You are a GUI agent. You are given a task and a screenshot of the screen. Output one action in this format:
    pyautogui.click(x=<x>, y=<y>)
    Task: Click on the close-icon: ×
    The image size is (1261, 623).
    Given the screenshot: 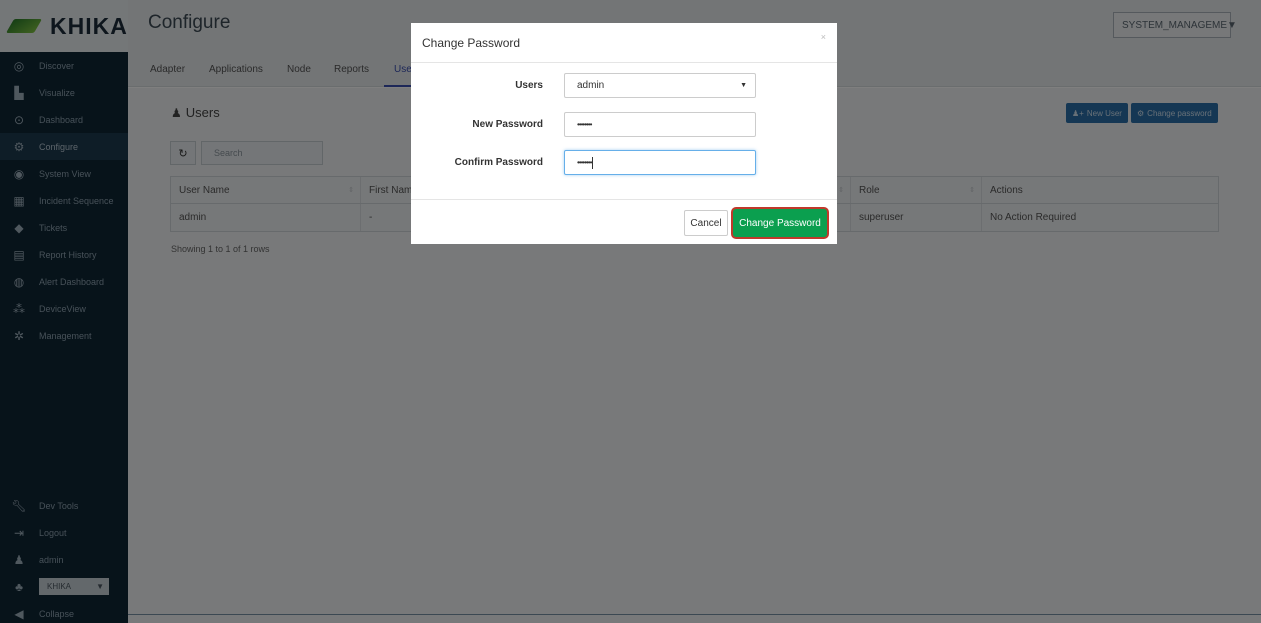 What is the action you would take?
    pyautogui.click(x=823, y=37)
    